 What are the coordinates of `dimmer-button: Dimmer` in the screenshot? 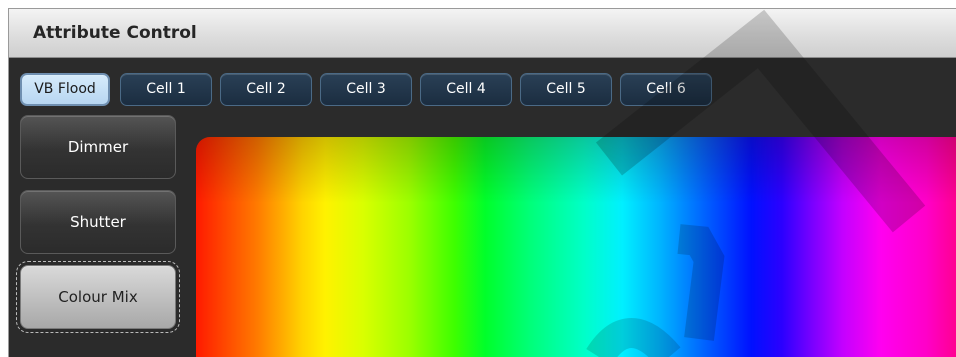 It's located at (98, 147).